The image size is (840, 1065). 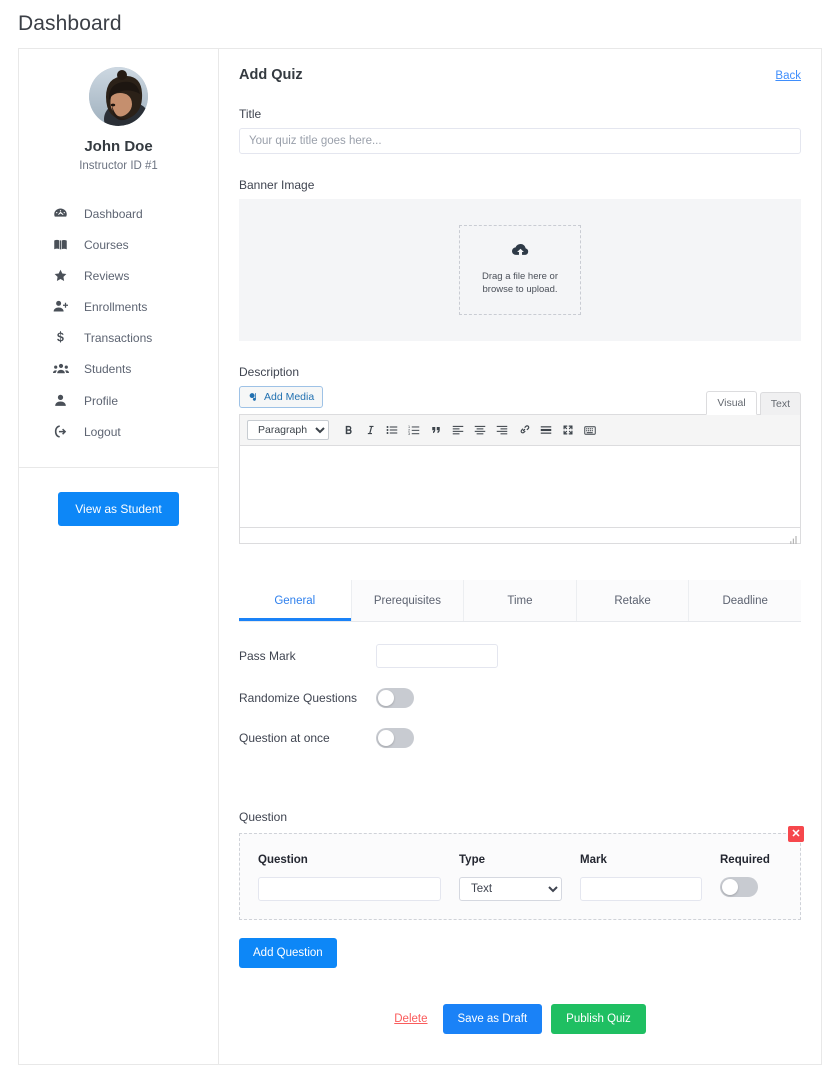 What do you see at coordinates (793, 538) in the screenshot?
I see `resize-handle-icon` at bounding box center [793, 538].